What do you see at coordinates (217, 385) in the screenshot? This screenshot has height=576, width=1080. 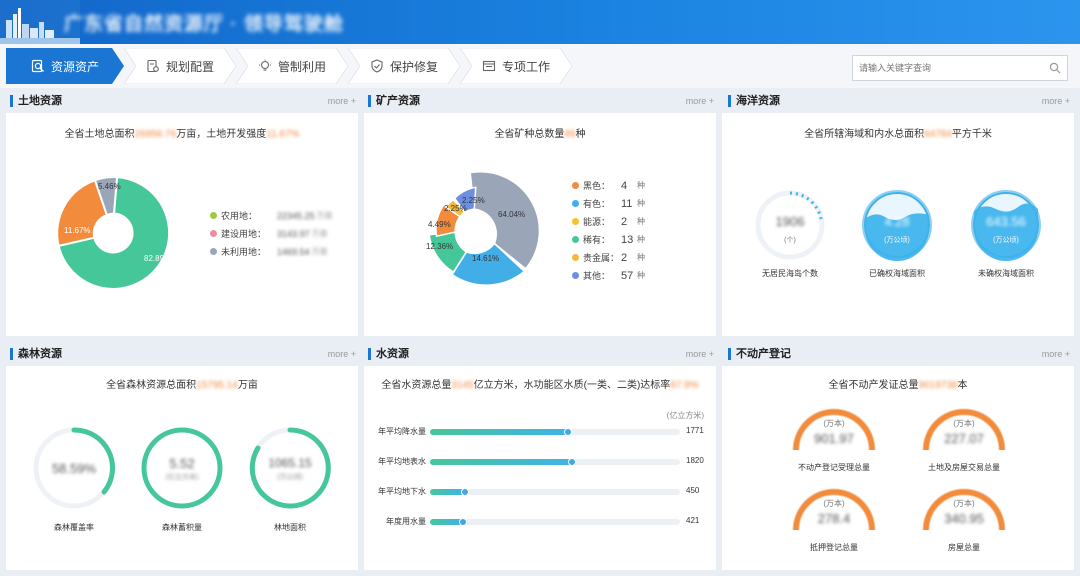 I see `forest-area-value: 15795.14` at bounding box center [217, 385].